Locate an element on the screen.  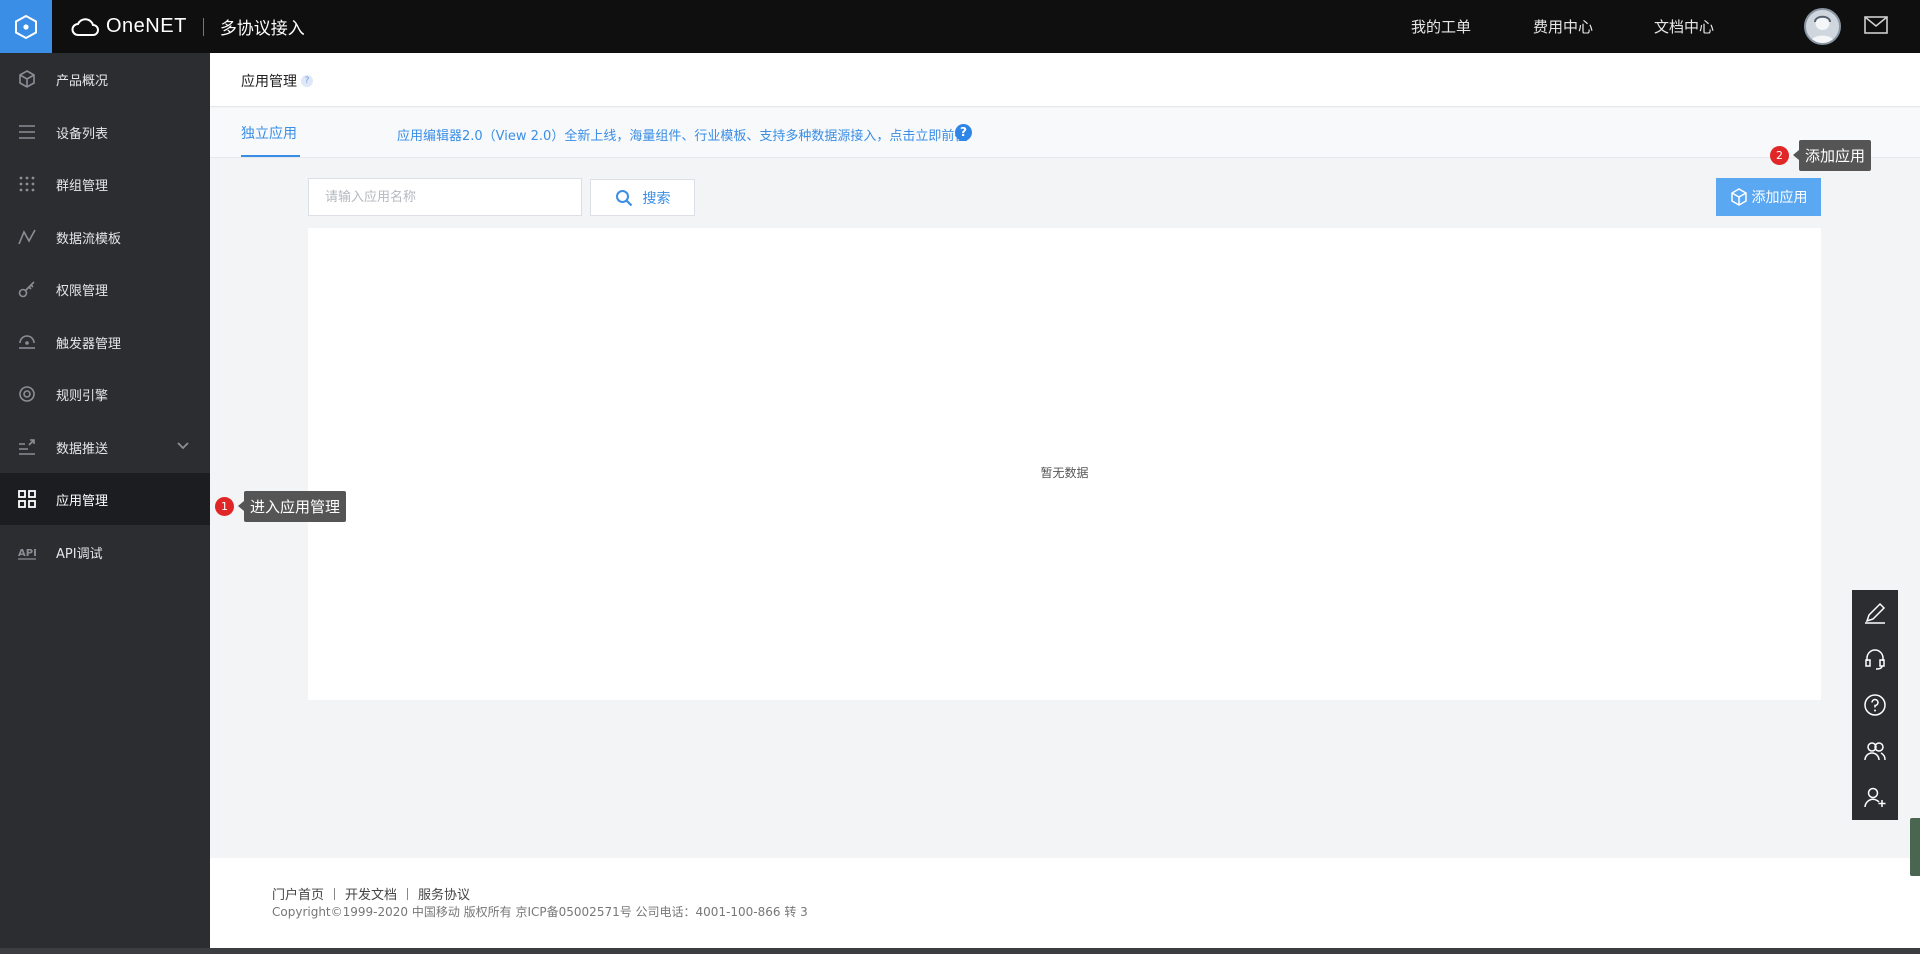
sidebar-item-group-management: 群组管理 is located at coordinates (105, 184).